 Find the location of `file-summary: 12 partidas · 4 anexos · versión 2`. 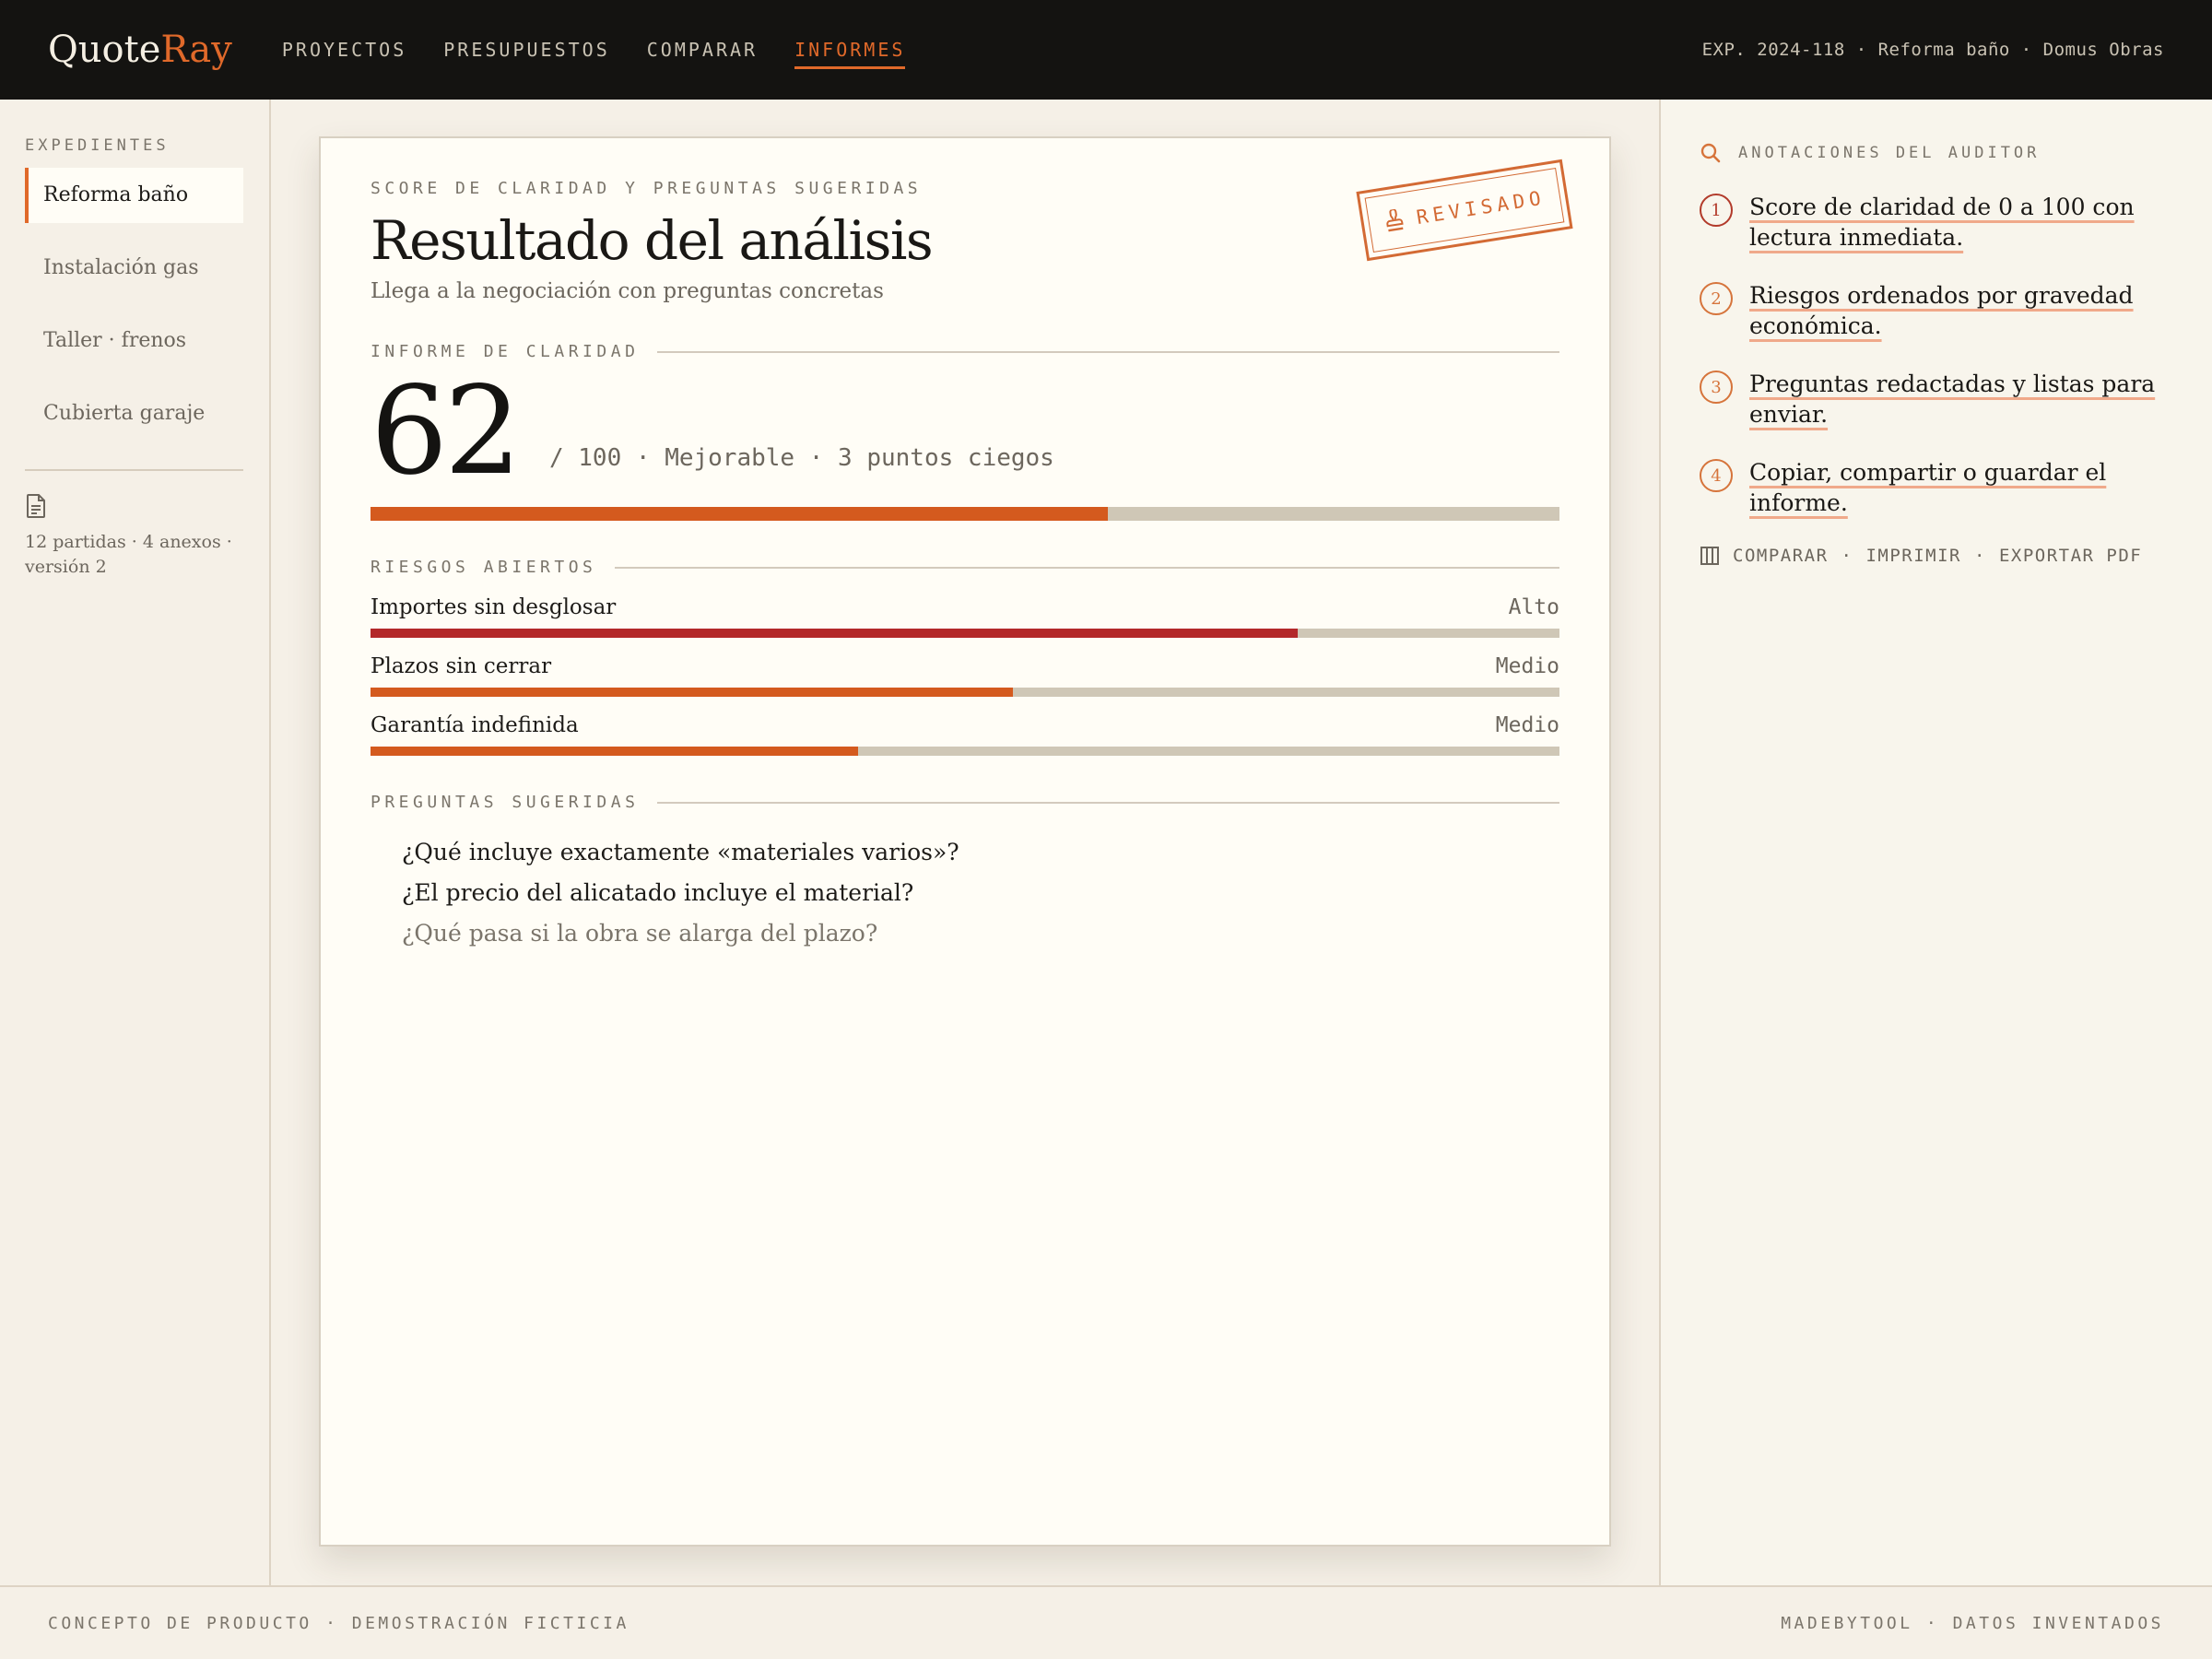

file-summary: 12 partidas · 4 anexos · versión 2 is located at coordinates (134, 555).